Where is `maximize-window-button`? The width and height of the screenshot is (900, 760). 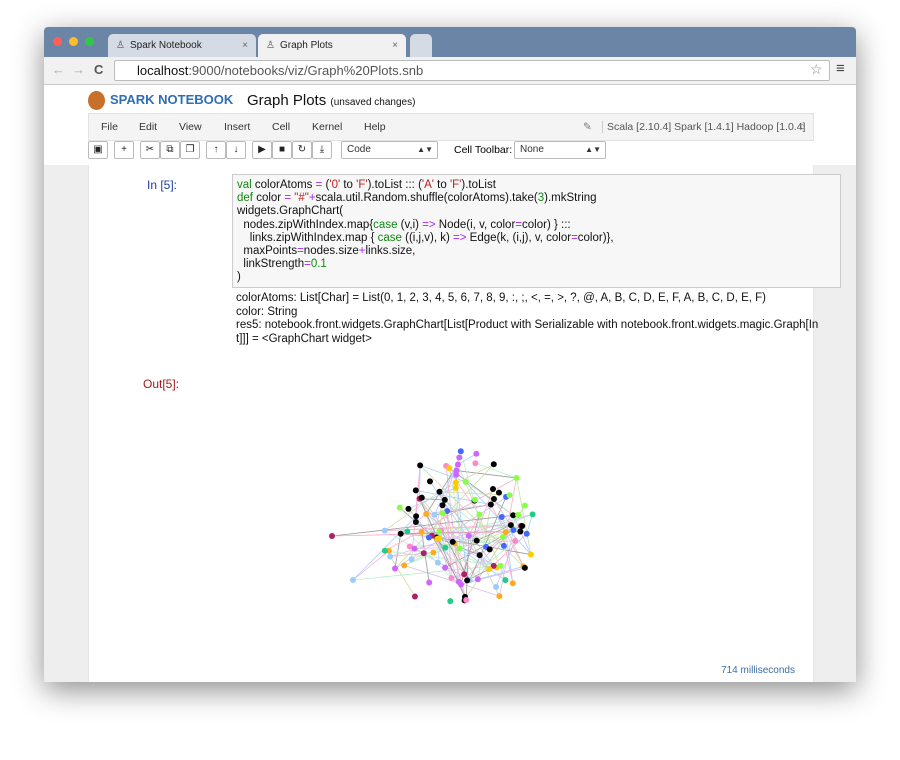 maximize-window-button is located at coordinates (89, 41).